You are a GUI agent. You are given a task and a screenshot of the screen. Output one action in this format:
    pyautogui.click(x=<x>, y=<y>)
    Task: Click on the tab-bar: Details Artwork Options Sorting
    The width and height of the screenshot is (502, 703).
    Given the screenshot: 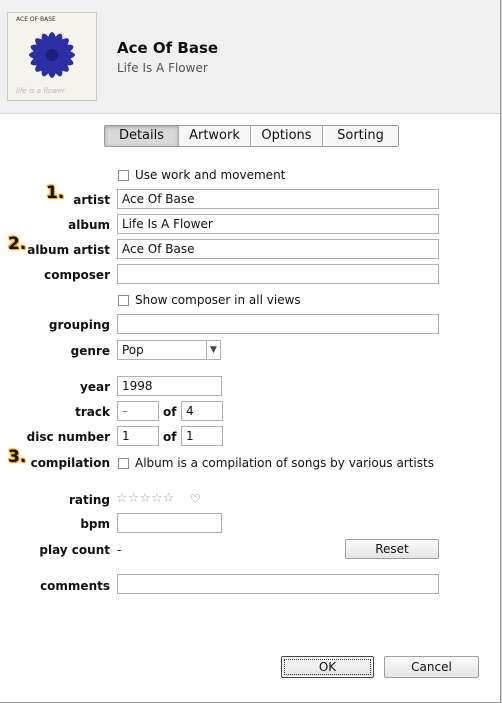 What is the action you would take?
    pyautogui.click(x=251, y=136)
    